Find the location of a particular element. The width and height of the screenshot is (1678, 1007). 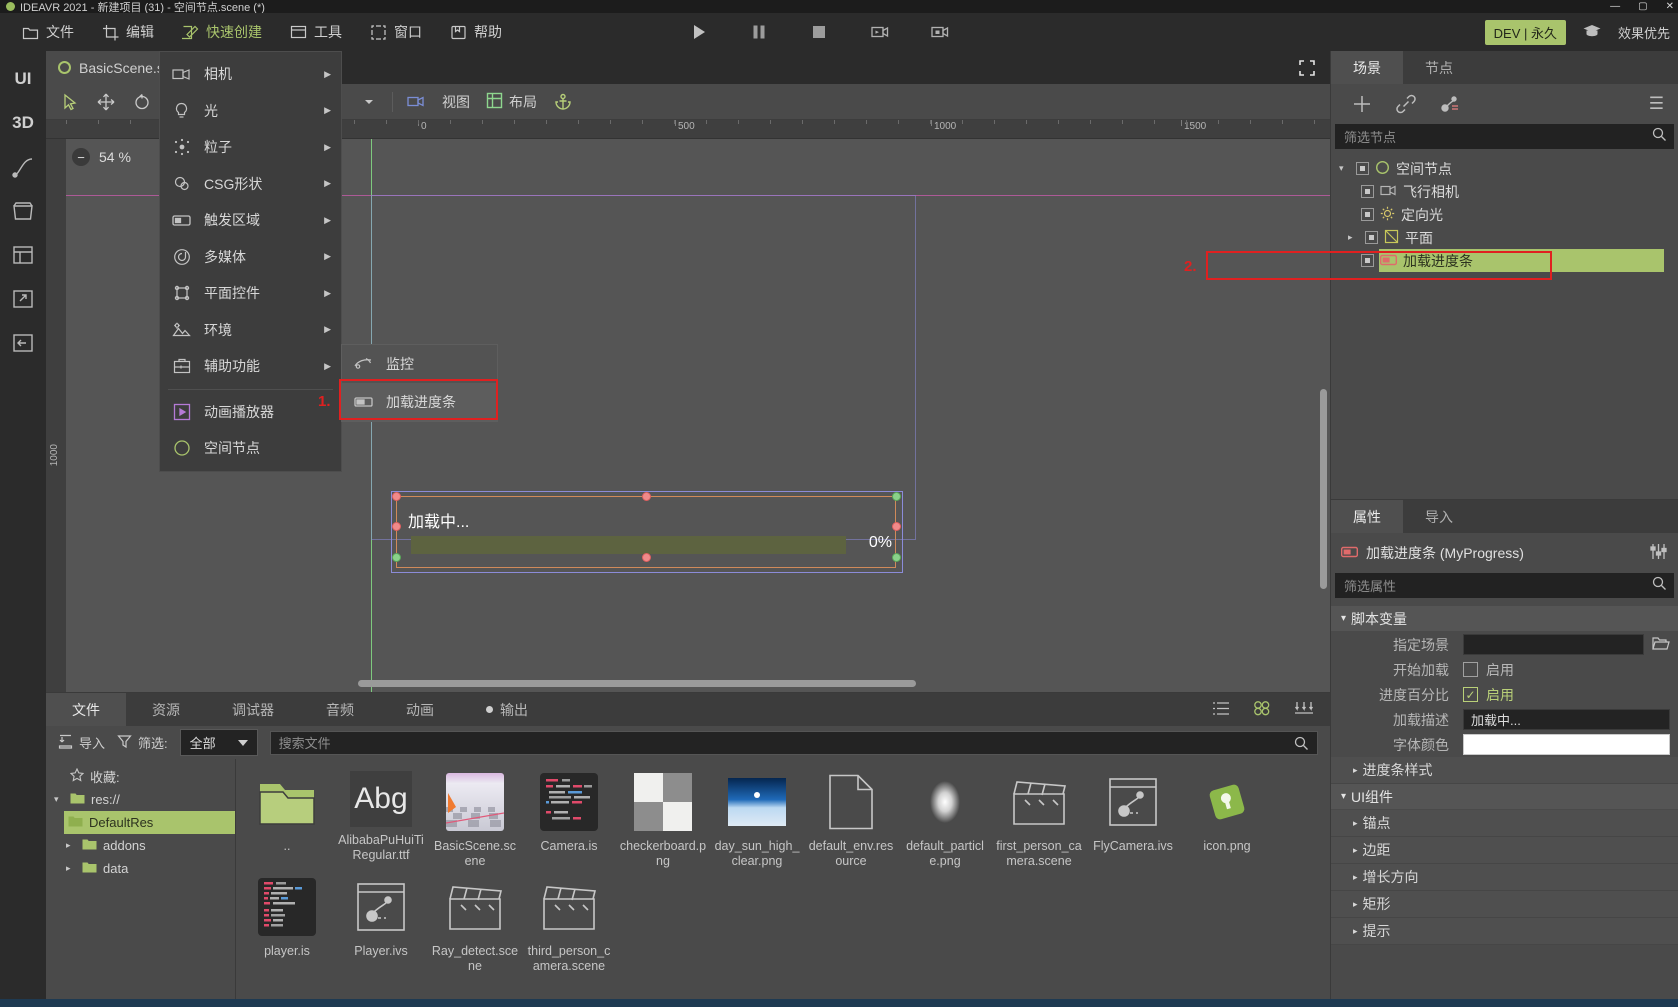

tab-files: 文件 is located at coordinates (86, 709).